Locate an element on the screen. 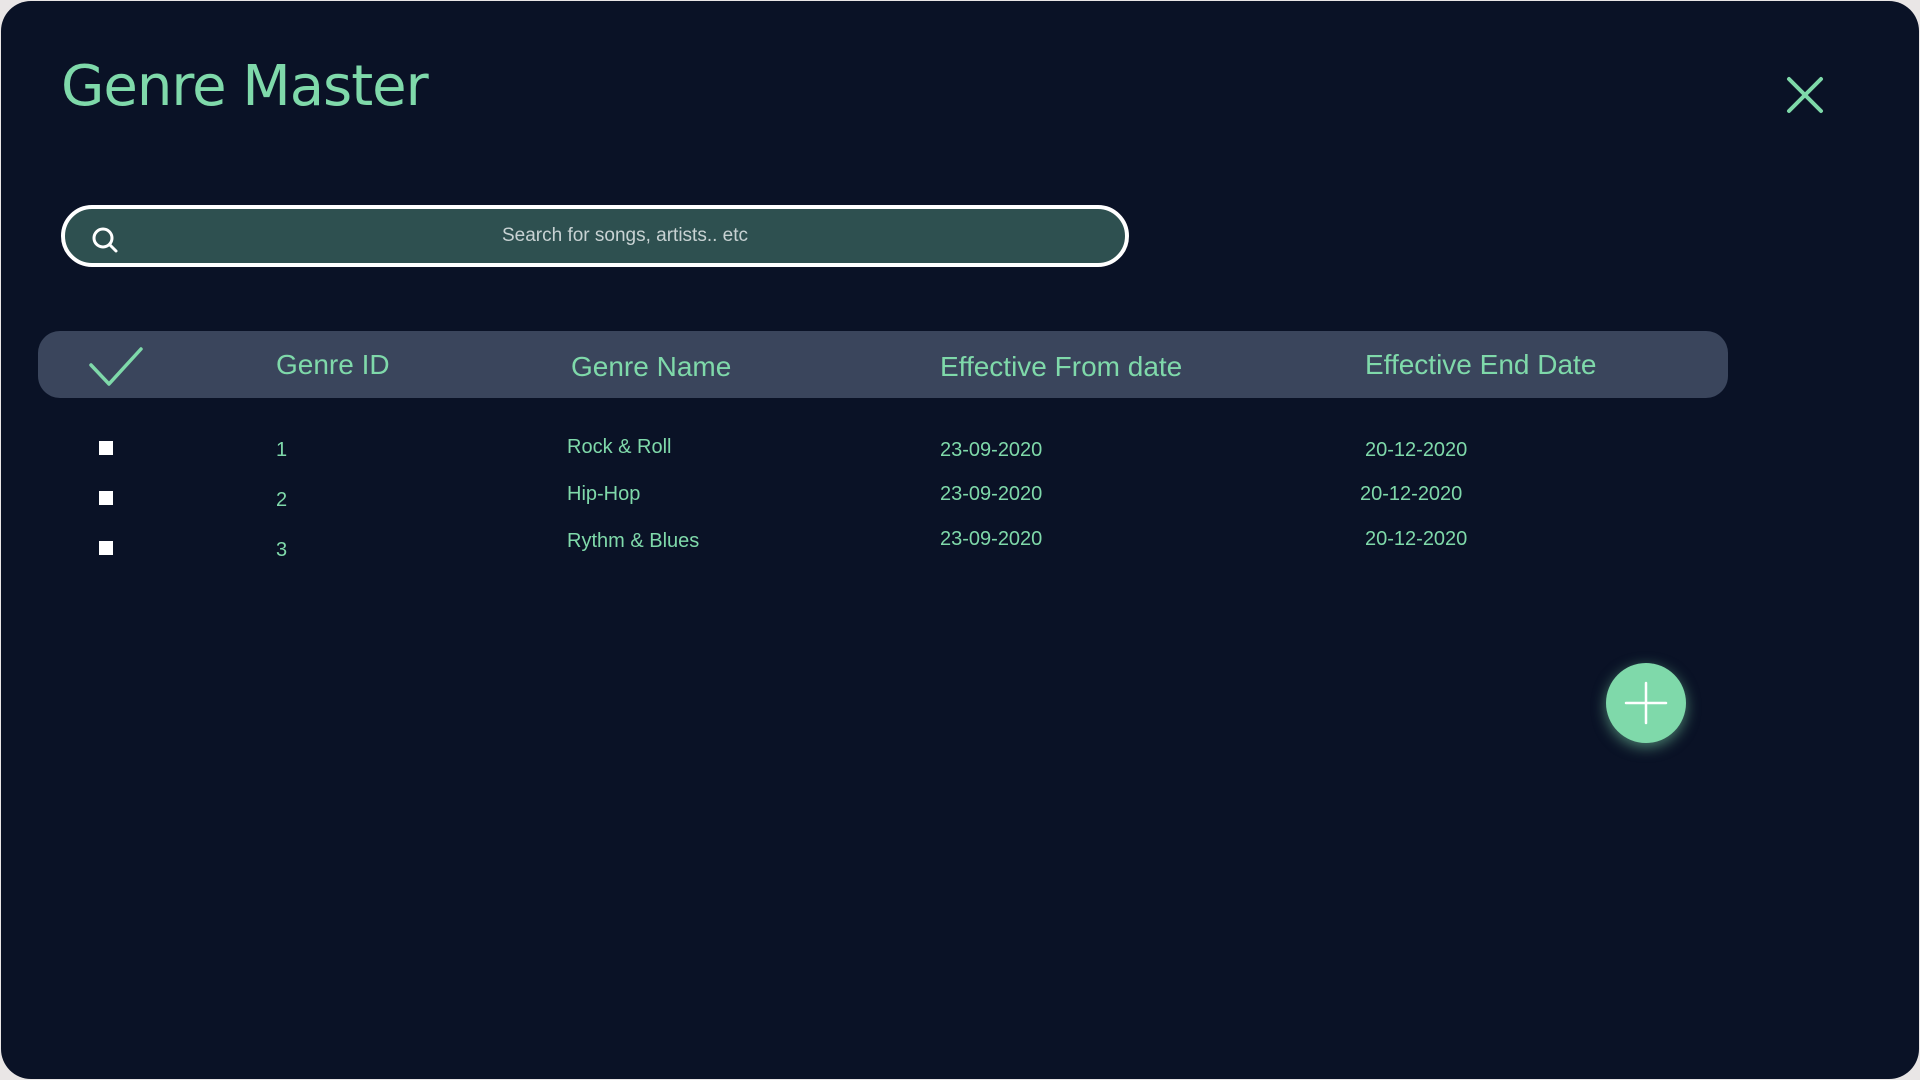 This screenshot has height=1080, width=1920. genre-id-cell: 3 is located at coordinates (282, 550).